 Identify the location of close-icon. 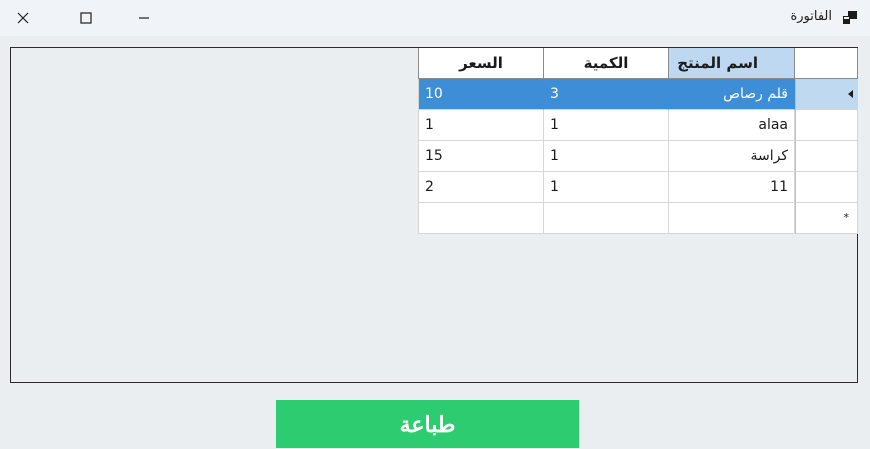
(23, 18).